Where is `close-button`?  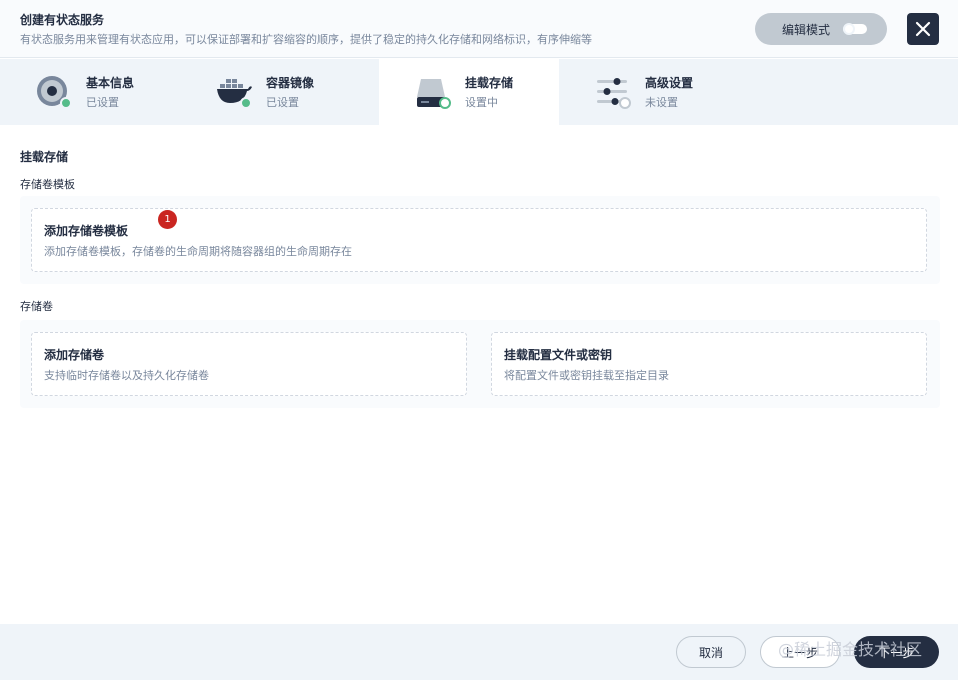 close-button is located at coordinates (923, 29).